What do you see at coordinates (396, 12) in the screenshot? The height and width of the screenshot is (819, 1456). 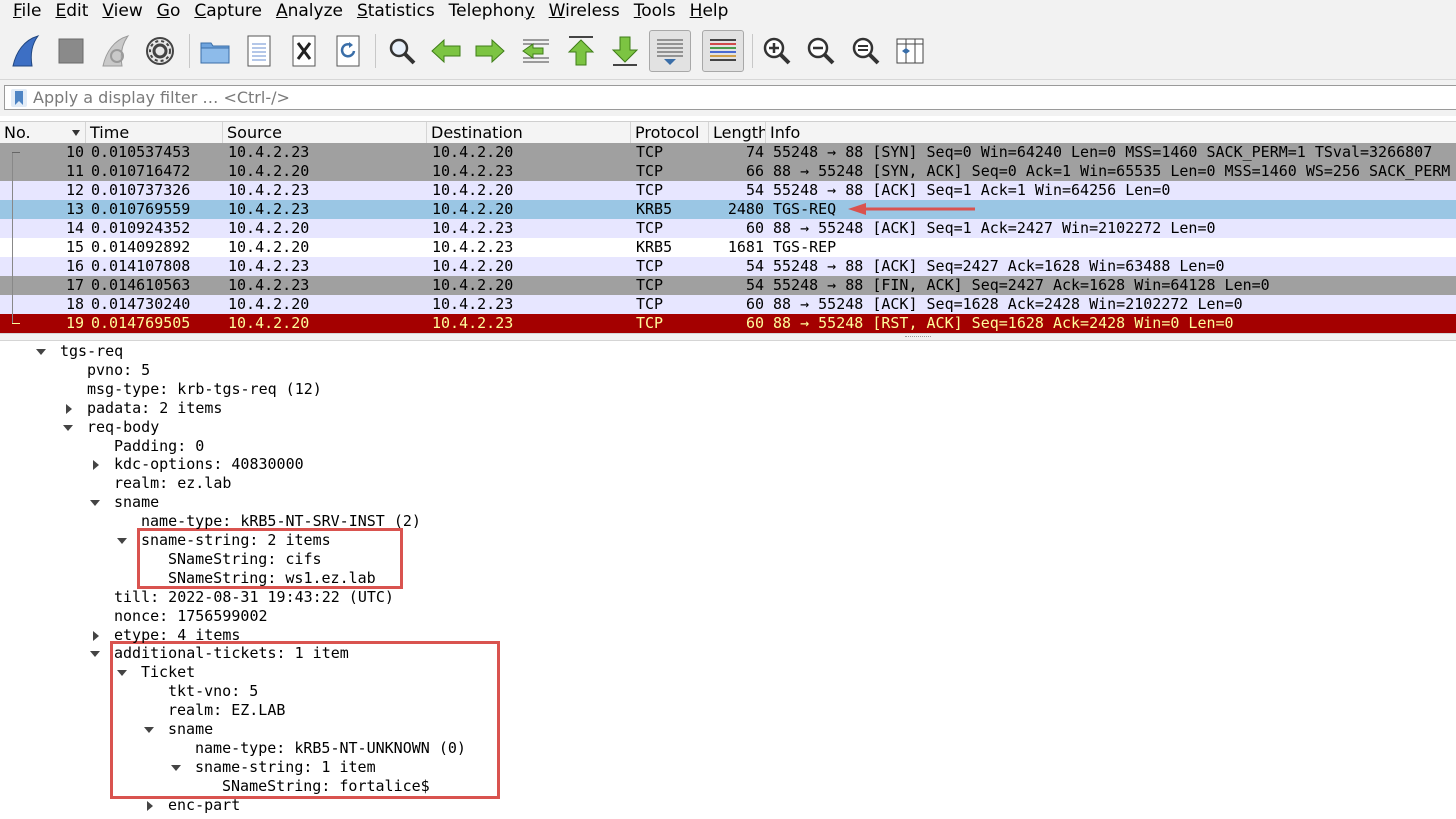 I see `menu-statistics: Statistics` at bounding box center [396, 12].